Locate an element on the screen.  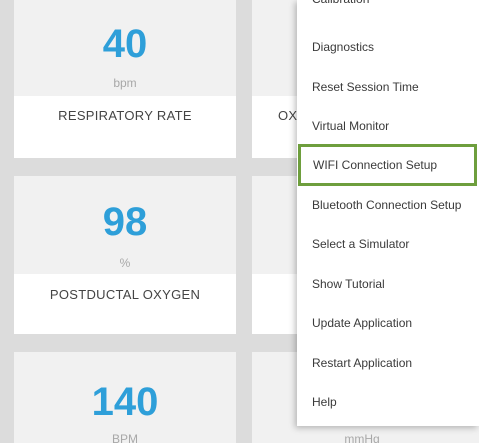
menu-item-calibration: Calibration is located at coordinates (388, 9).